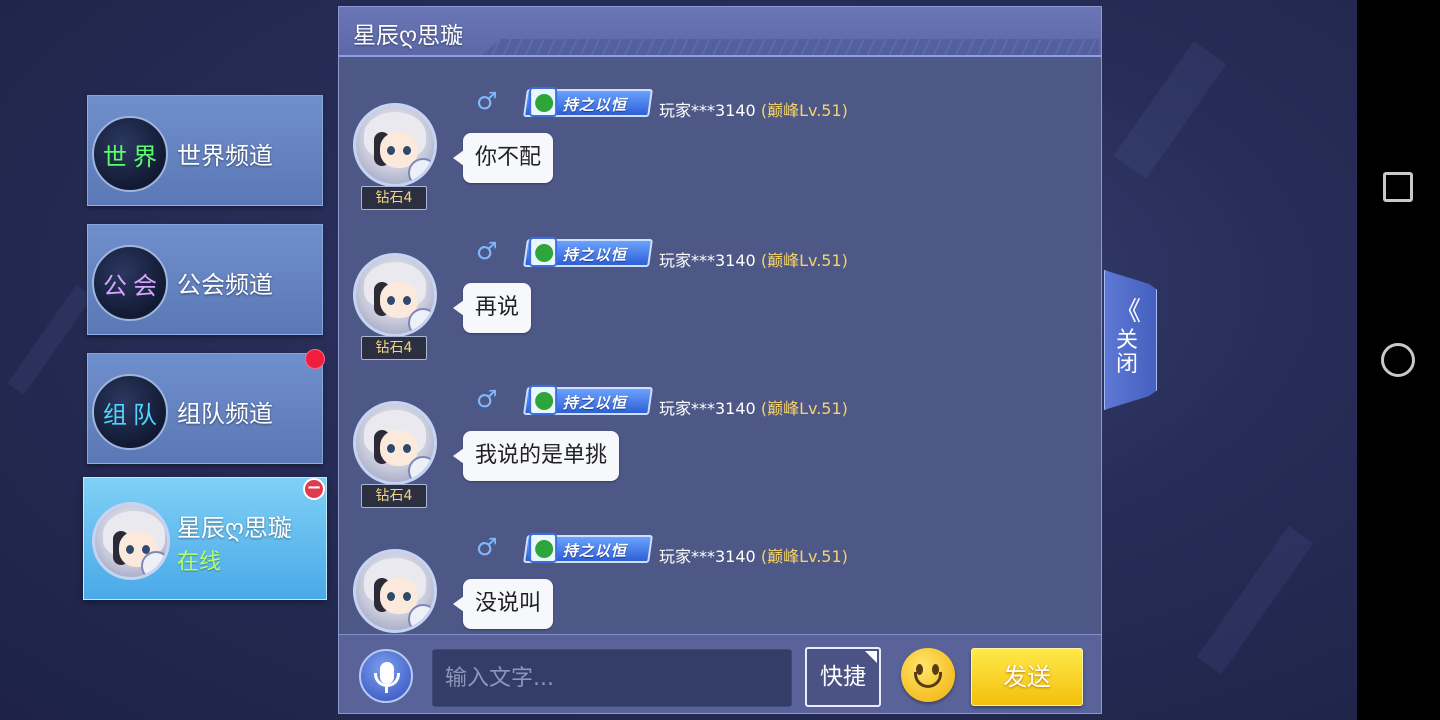 The height and width of the screenshot is (720, 1440). What do you see at coordinates (843, 677) in the screenshot?
I see `quick-phrase-button: 快捷` at bounding box center [843, 677].